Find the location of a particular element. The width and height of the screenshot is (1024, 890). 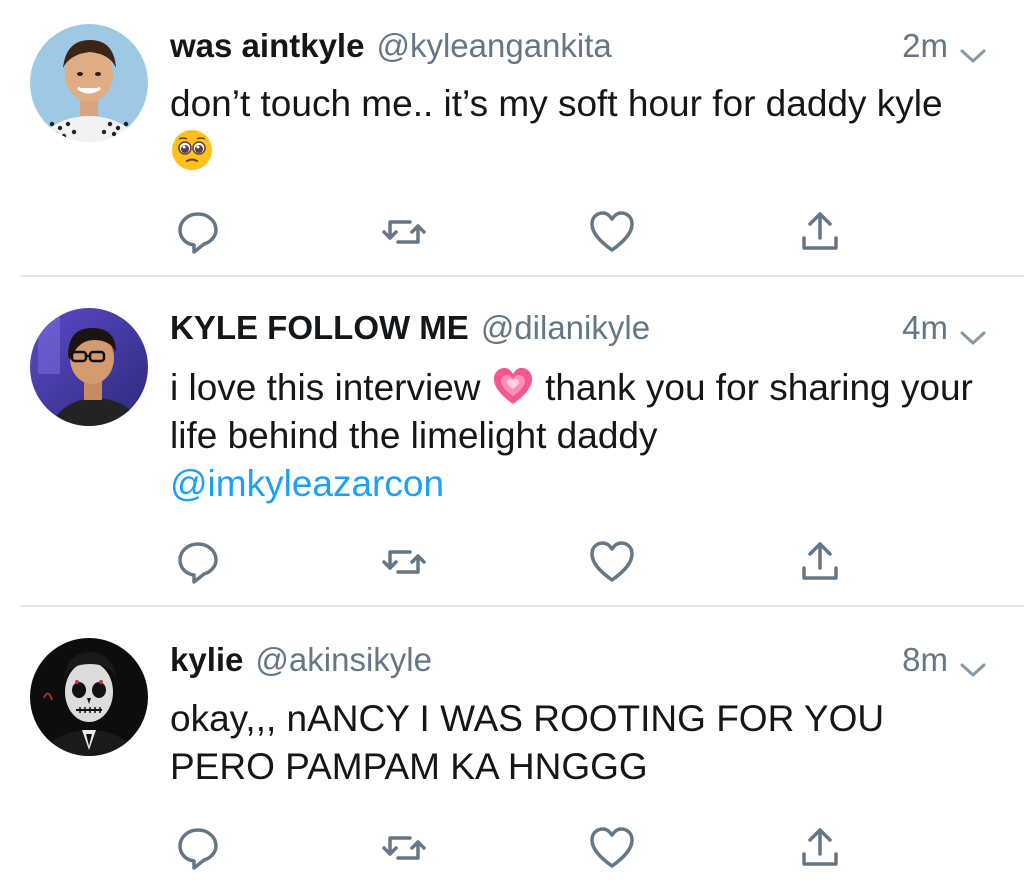

user-handle: @dilanikyle is located at coordinates (565, 328).